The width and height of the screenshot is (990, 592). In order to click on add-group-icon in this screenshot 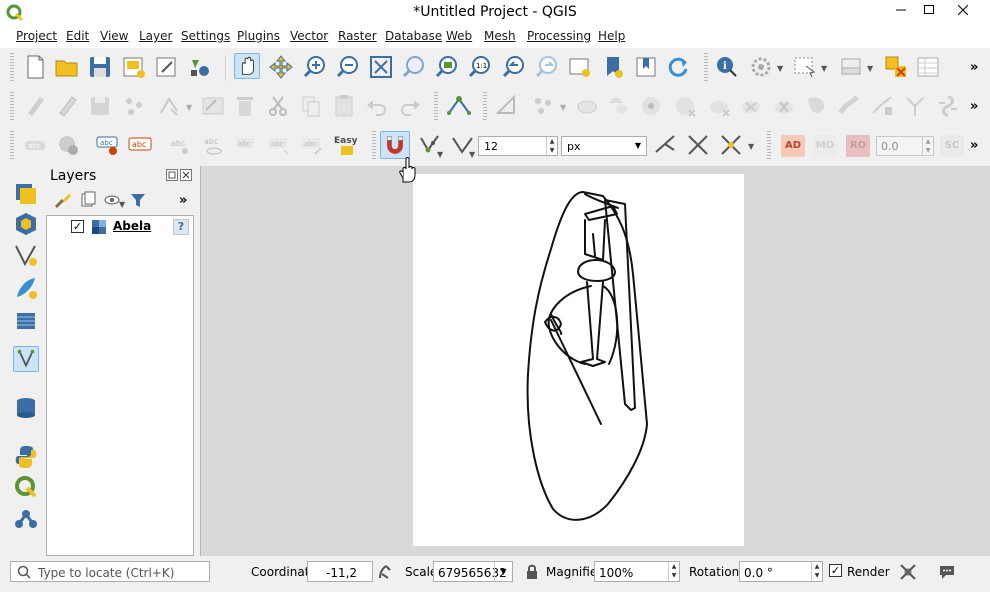, I will do `click(88, 200)`.